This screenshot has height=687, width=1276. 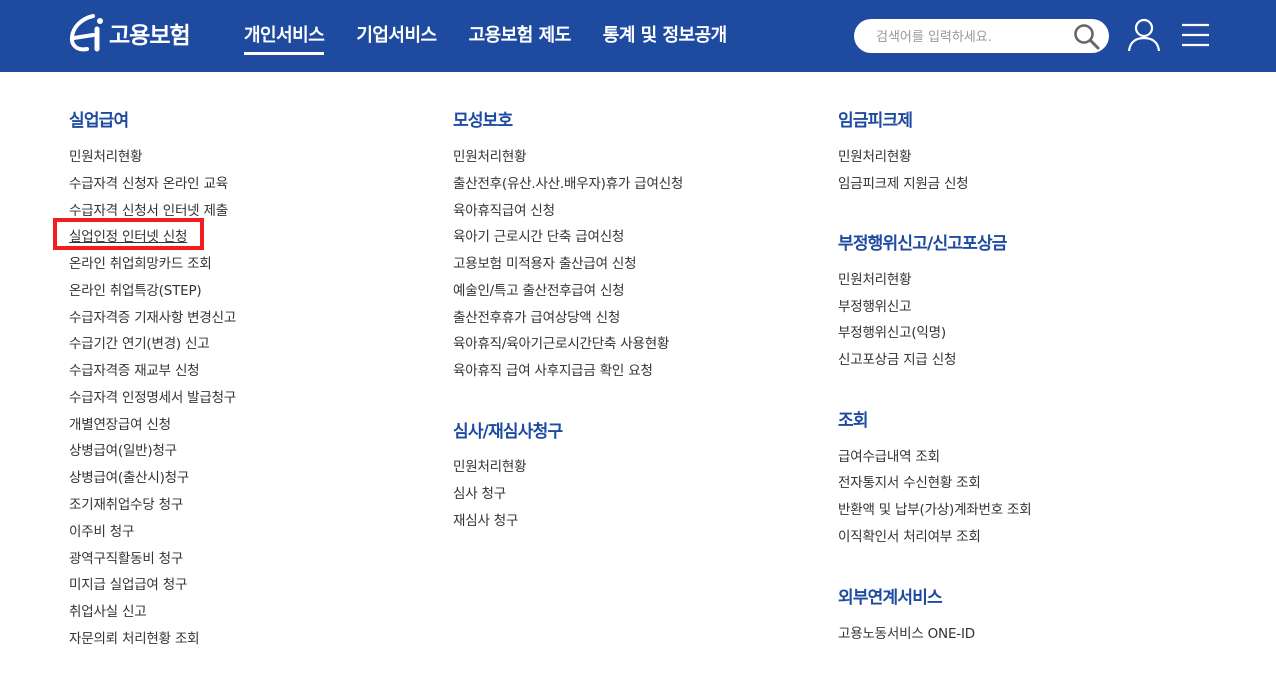 What do you see at coordinates (152, 316) in the screenshot?
I see `link-cert-change: 수급자격증 기재사항 변경신고` at bounding box center [152, 316].